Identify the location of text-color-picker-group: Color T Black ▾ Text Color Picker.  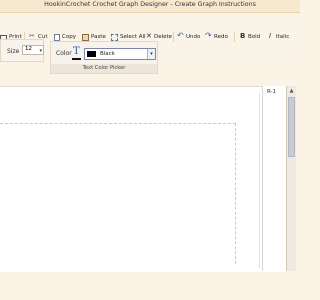
(104, 57).